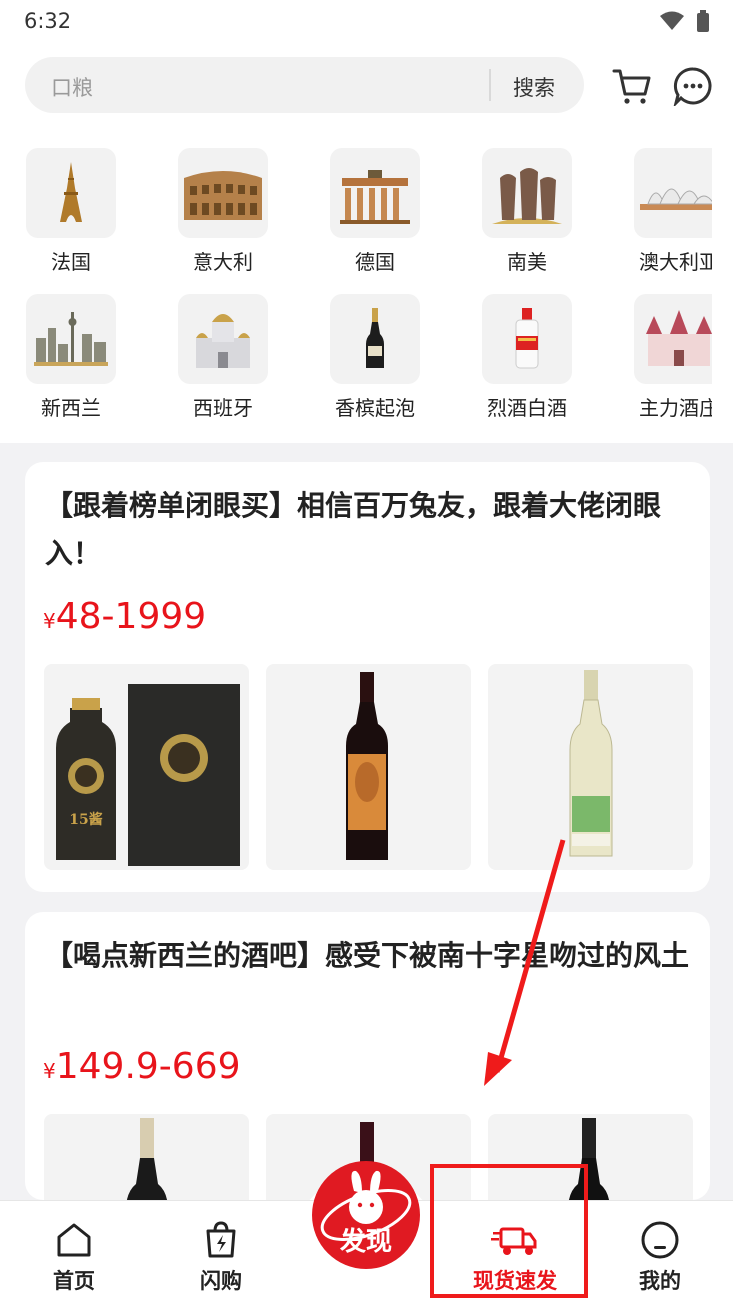 This screenshot has width=733, height=1303. I want to click on nav-label: 我的, so click(660, 1281).